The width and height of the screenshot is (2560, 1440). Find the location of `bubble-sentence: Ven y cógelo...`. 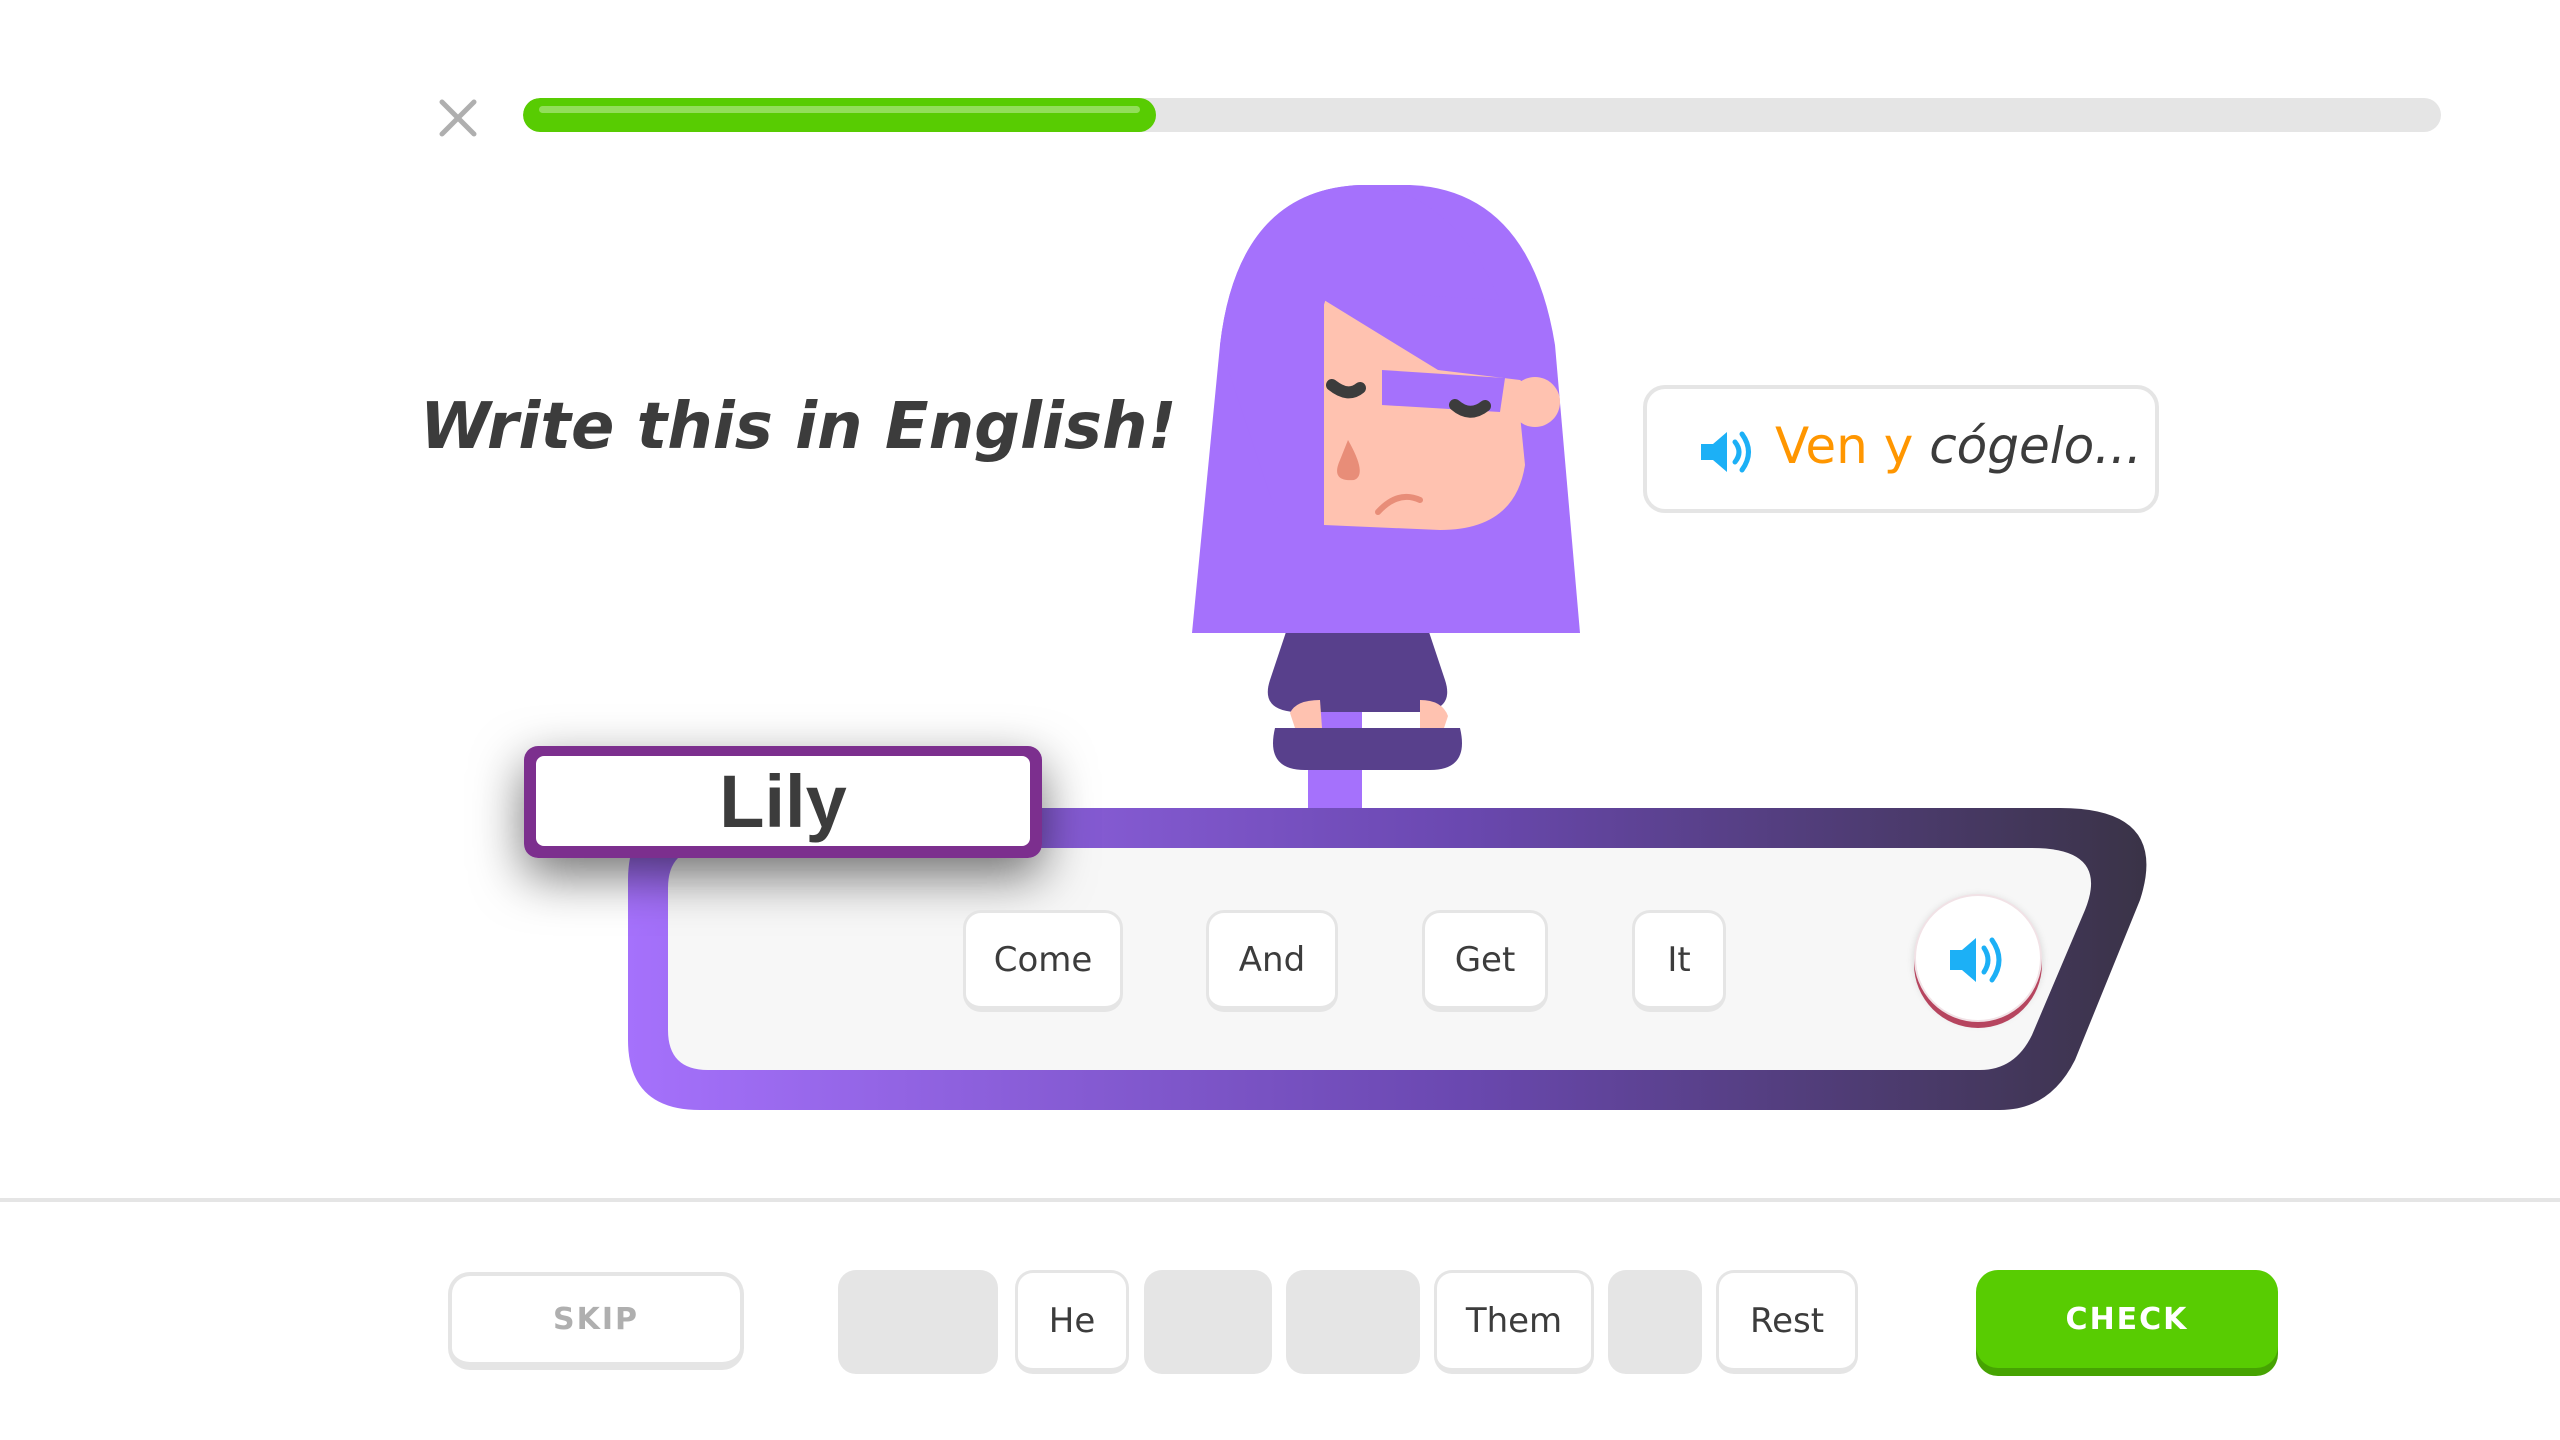

bubble-sentence: Ven y cógelo... is located at coordinates (1958, 446).